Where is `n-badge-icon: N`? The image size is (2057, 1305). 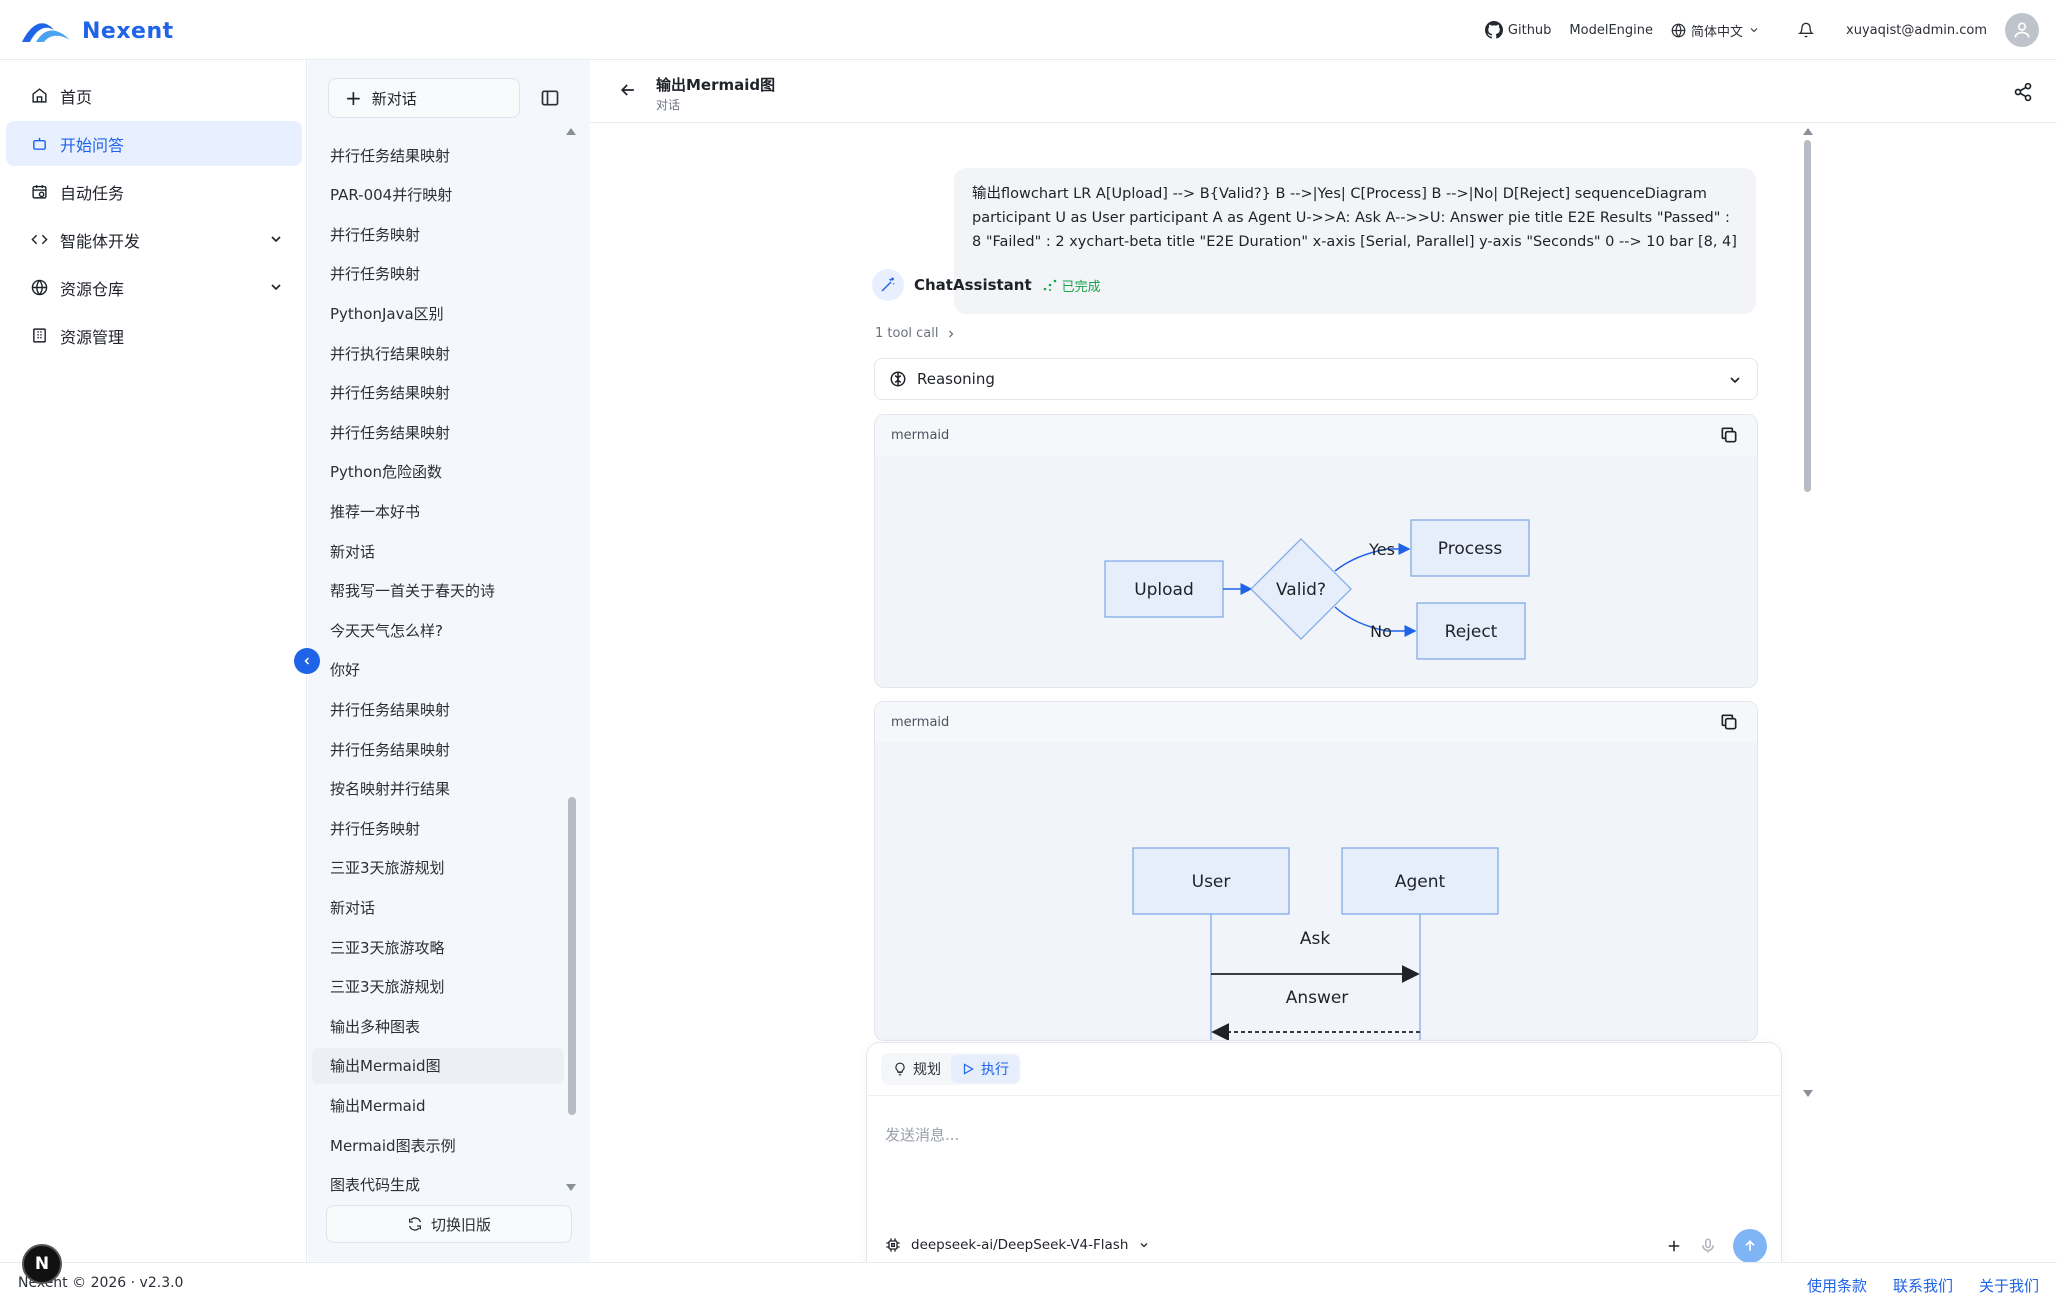
n-badge-icon: N is located at coordinates (42, 1264).